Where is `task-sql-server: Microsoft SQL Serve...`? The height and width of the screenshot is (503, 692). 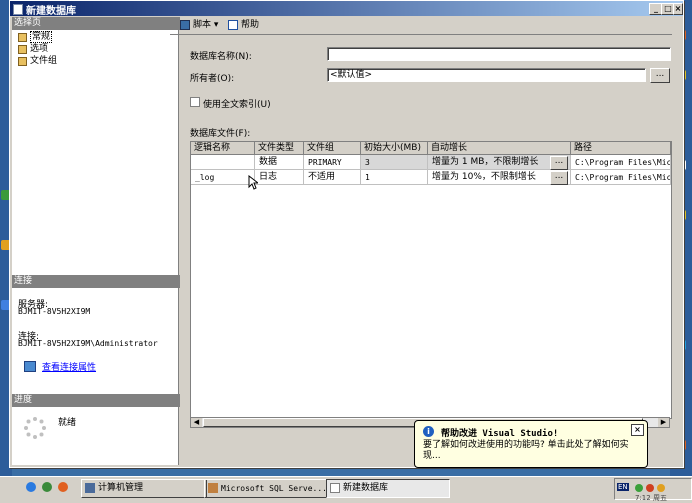
task-sql-server: Microsoft SQL Serve... is located at coordinates (269, 488).